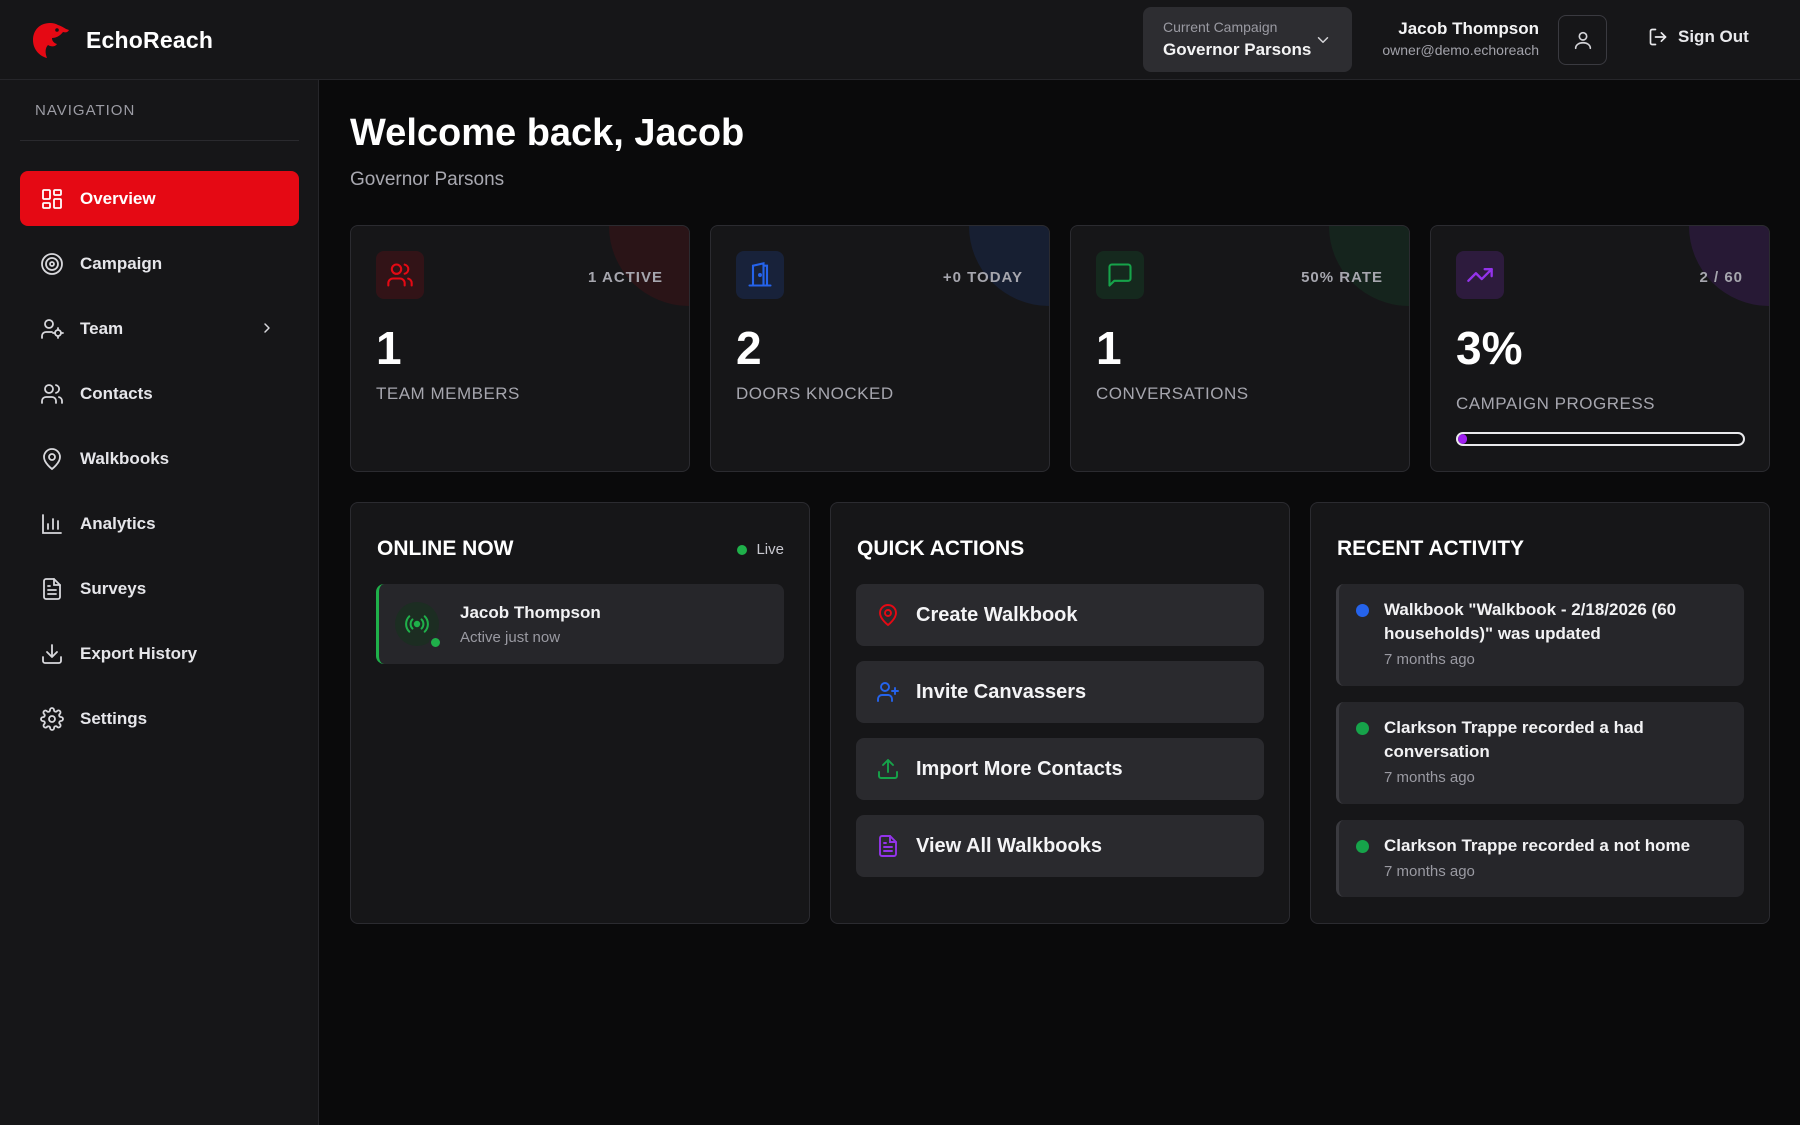 Image resolution: width=1800 pixels, height=1125 pixels. What do you see at coordinates (116, 393) in the screenshot?
I see `sidebar-item-label: Contacts` at bounding box center [116, 393].